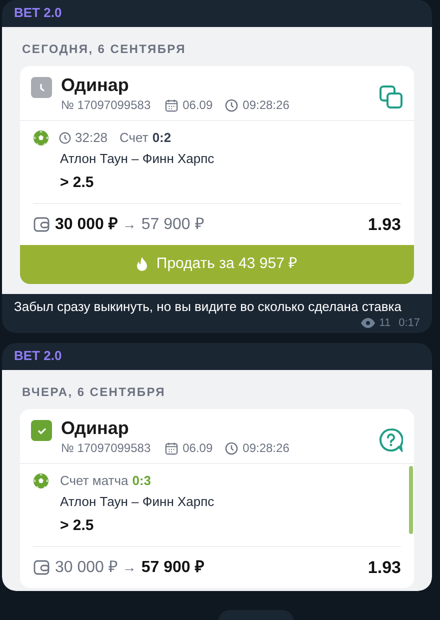 The image size is (440, 620). I want to click on date-header: СЕГОДНЯ, 6 СЕНТЯБРЯ, so click(104, 49).